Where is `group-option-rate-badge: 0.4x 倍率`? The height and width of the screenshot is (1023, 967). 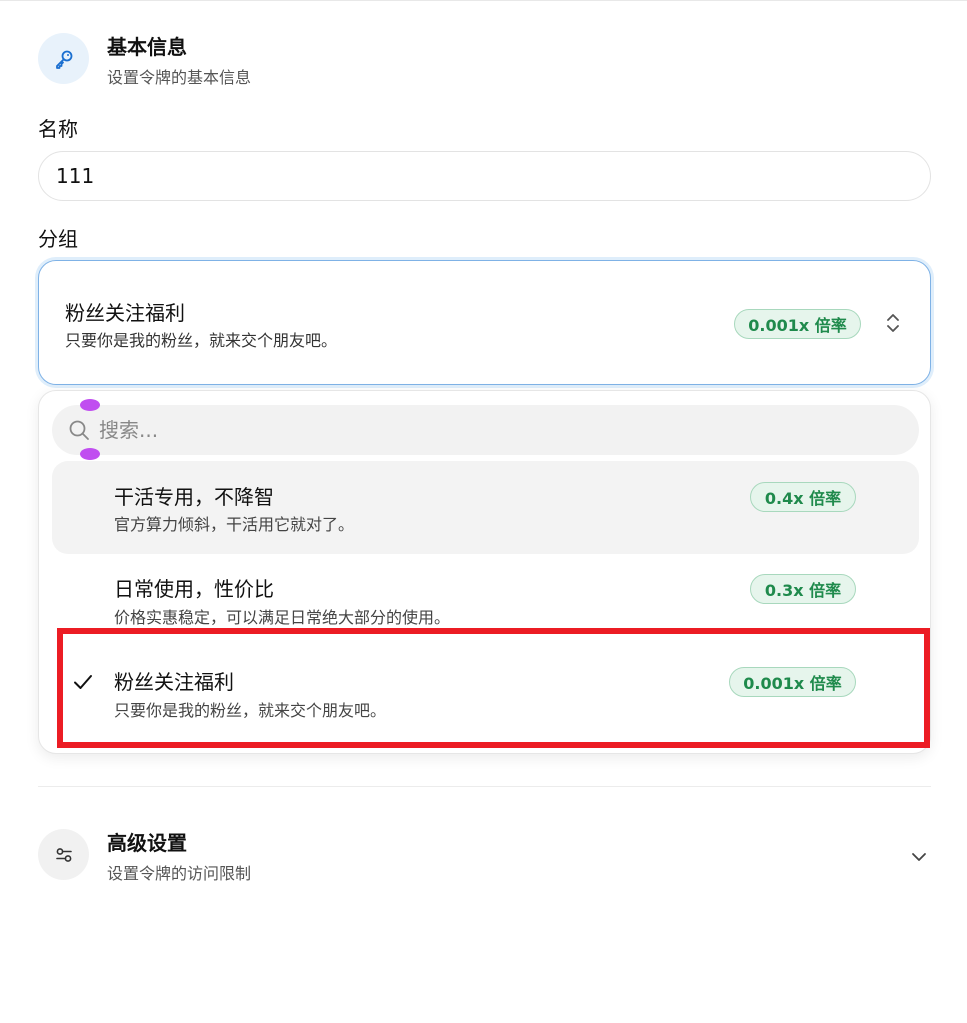
group-option-rate-badge: 0.4x 倍率 is located at coordinates (803, 497).